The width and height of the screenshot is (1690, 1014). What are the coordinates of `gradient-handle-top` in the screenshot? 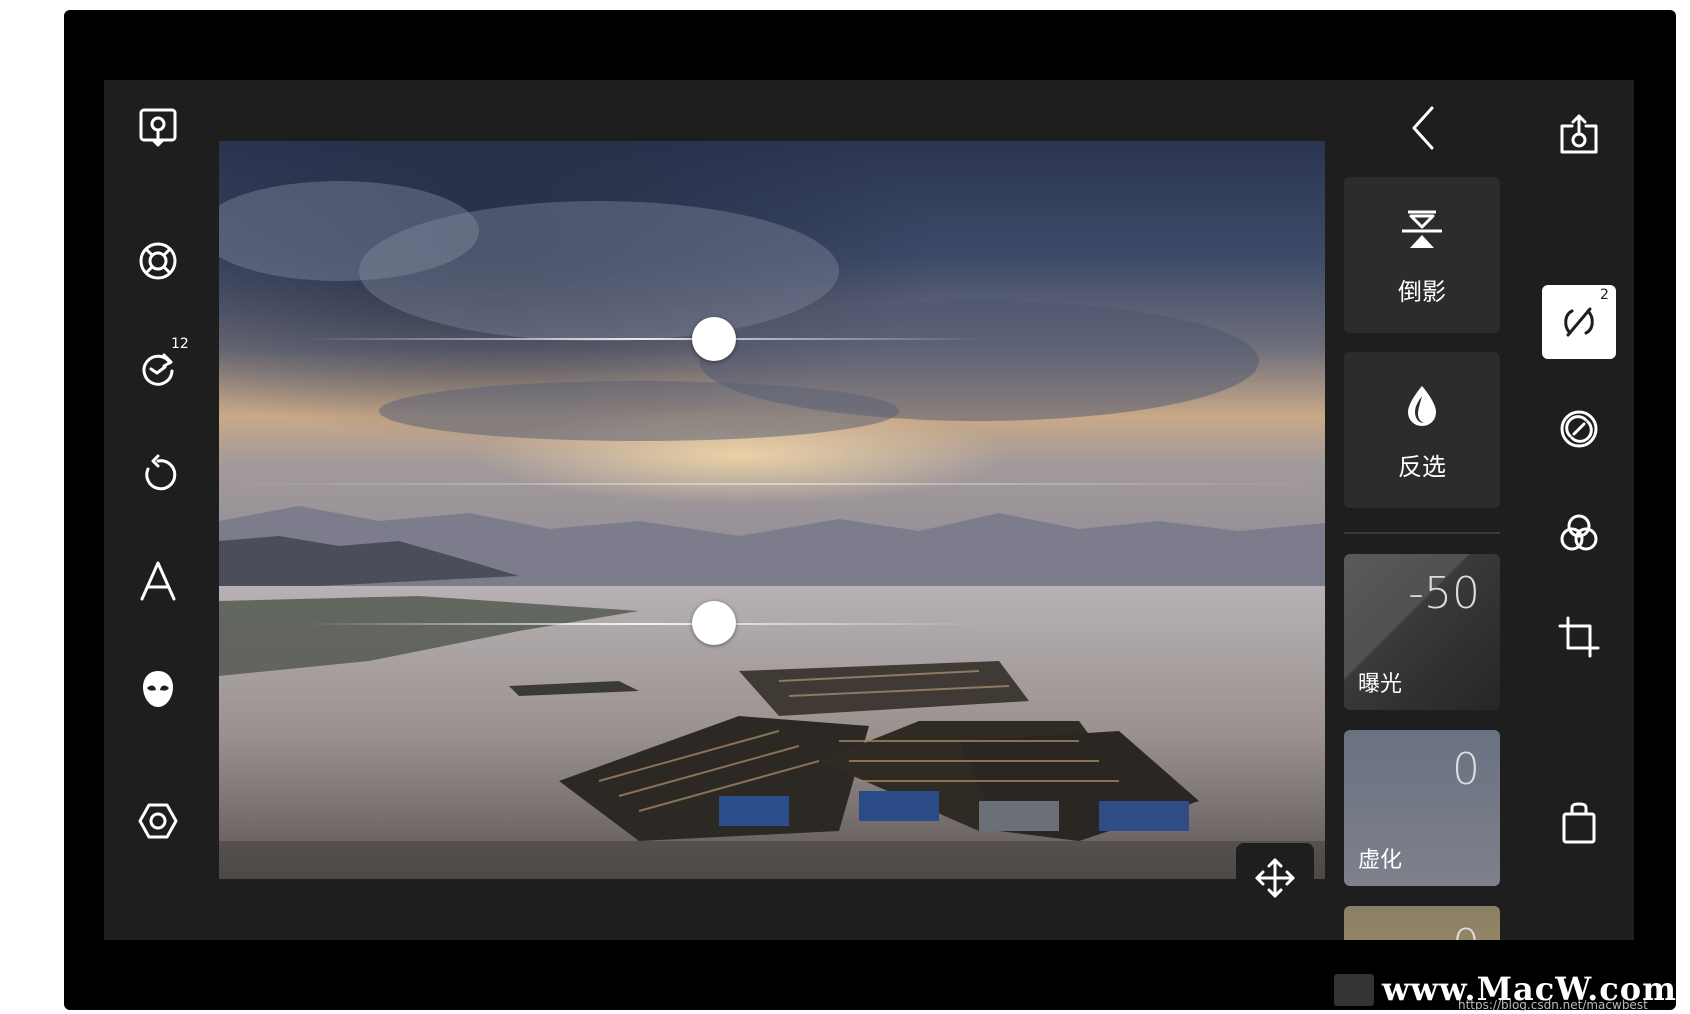 It's located at (714, 339).